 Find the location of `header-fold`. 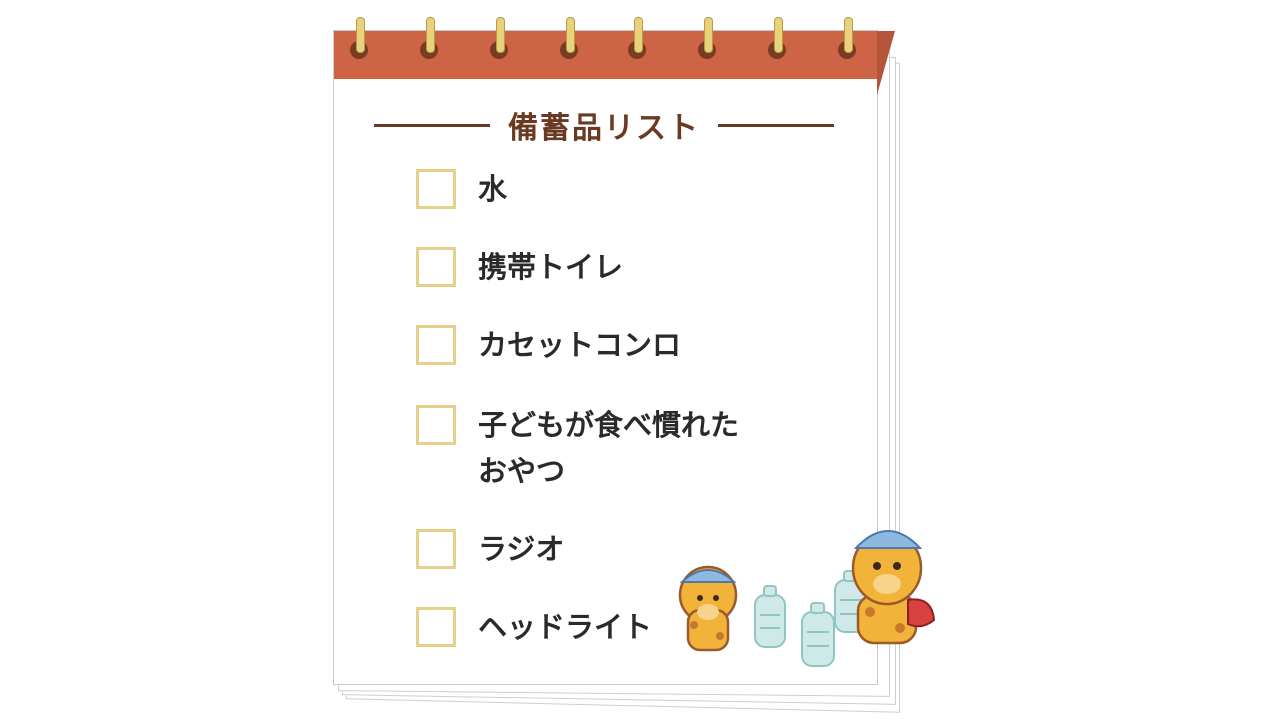

header-fold is located at coordinates (886, 63).